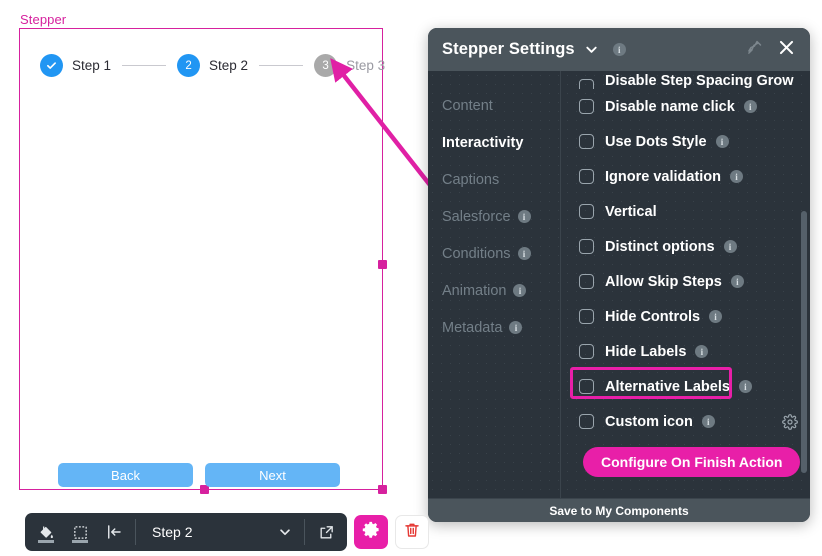 This screenshot has height=556, width=822. I want to click on step-3-label: Step 3, so click(366, 65).